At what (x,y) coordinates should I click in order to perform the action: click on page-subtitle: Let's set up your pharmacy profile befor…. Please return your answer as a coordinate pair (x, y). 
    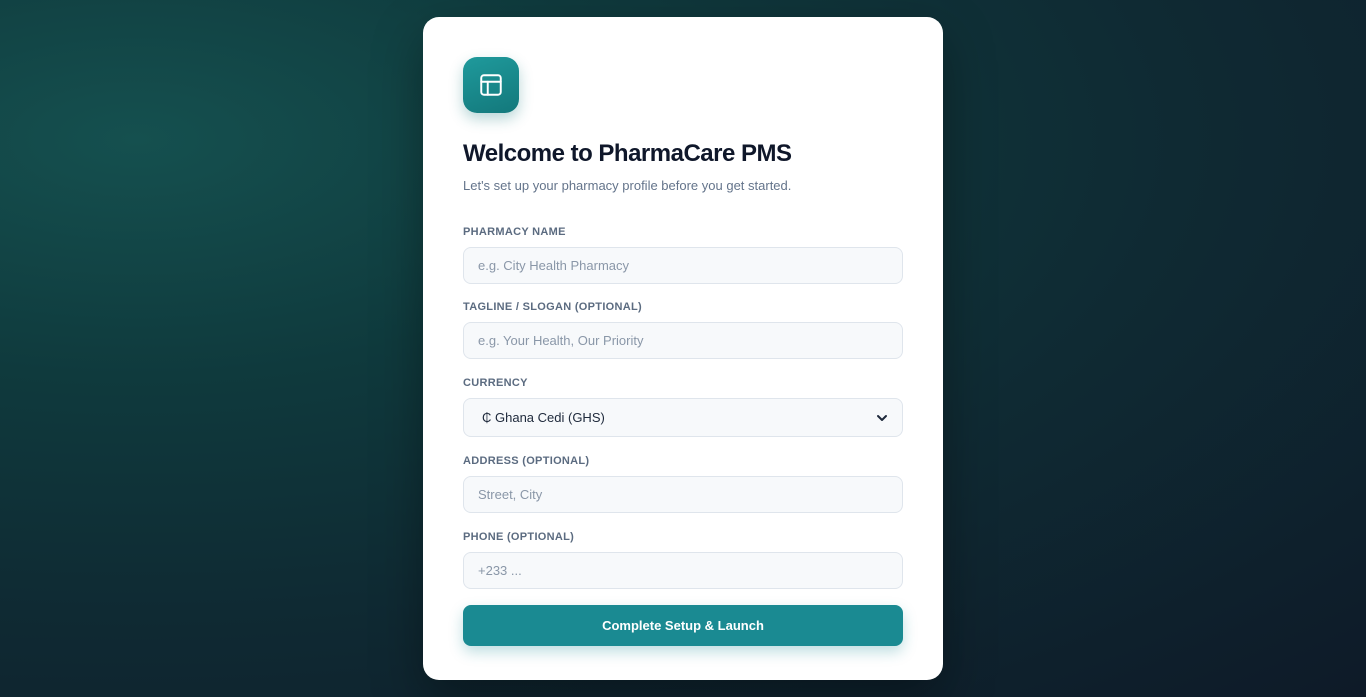
    Looking at the image, I should click on (627, 185).